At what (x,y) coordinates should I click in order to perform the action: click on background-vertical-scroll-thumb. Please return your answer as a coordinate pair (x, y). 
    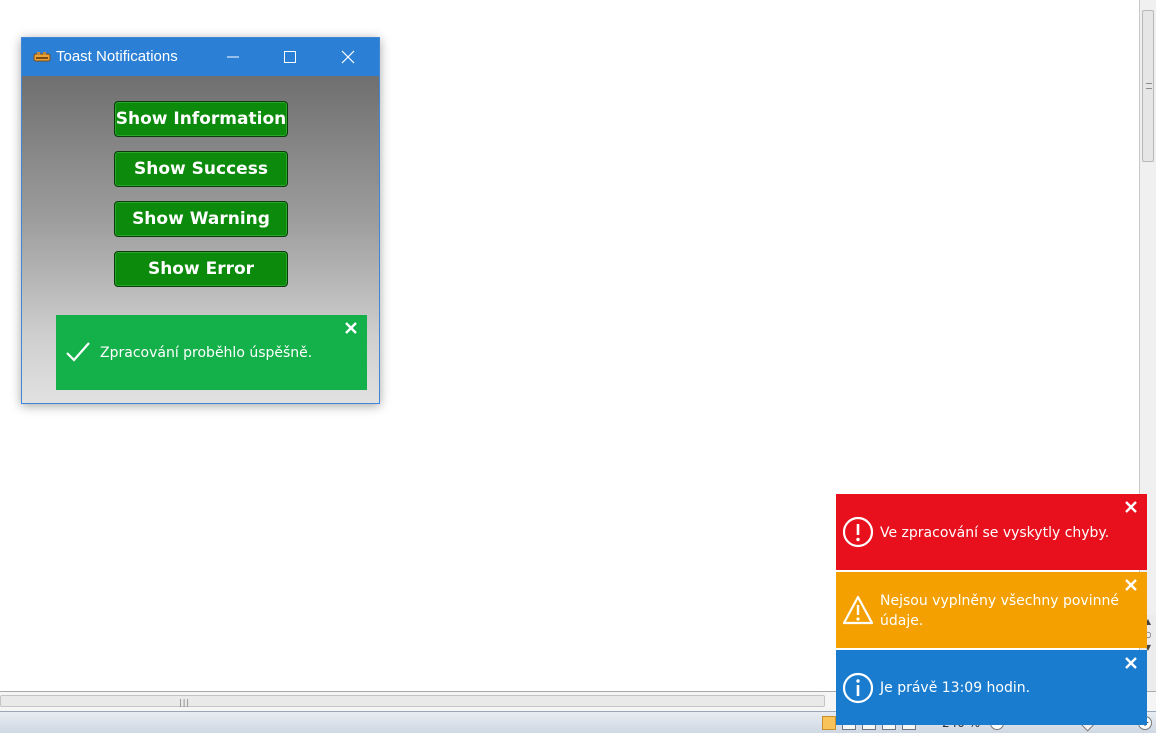
    Looking at the image, I should click on (1148, 86).